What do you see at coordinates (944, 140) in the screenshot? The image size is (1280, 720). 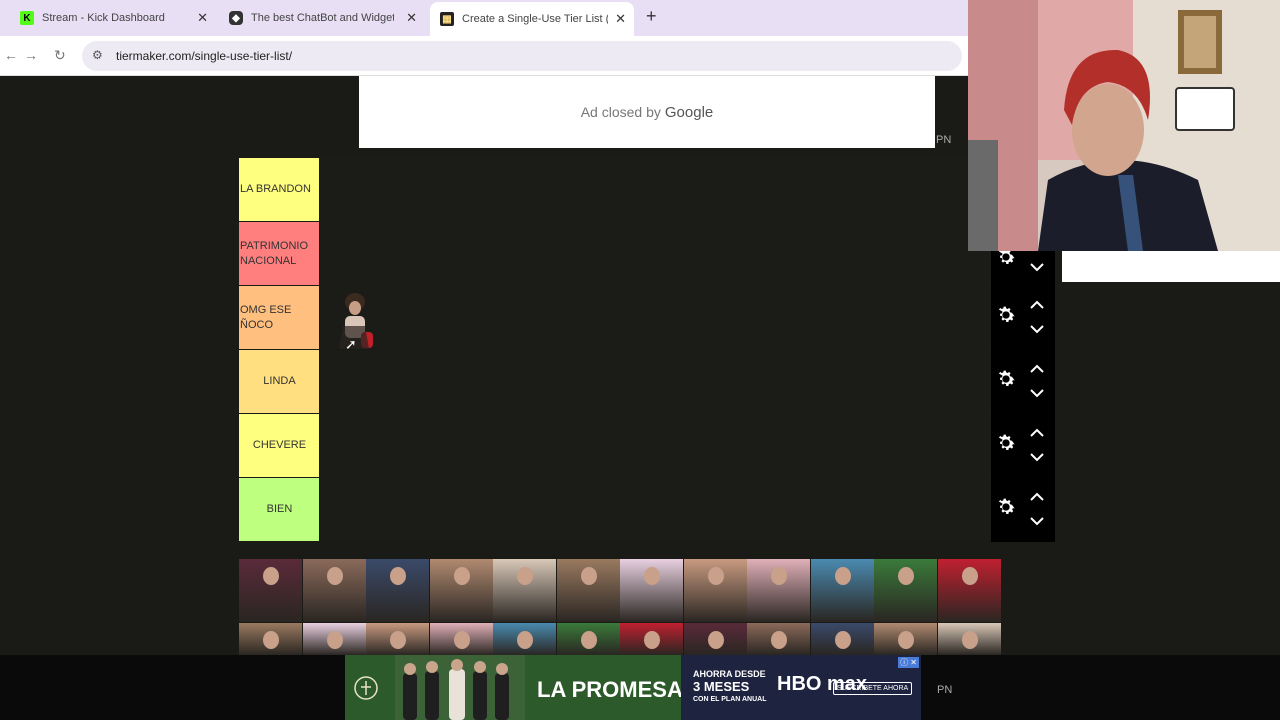 I see `ad-pn-label: PN` at bounding box center [944, 140].